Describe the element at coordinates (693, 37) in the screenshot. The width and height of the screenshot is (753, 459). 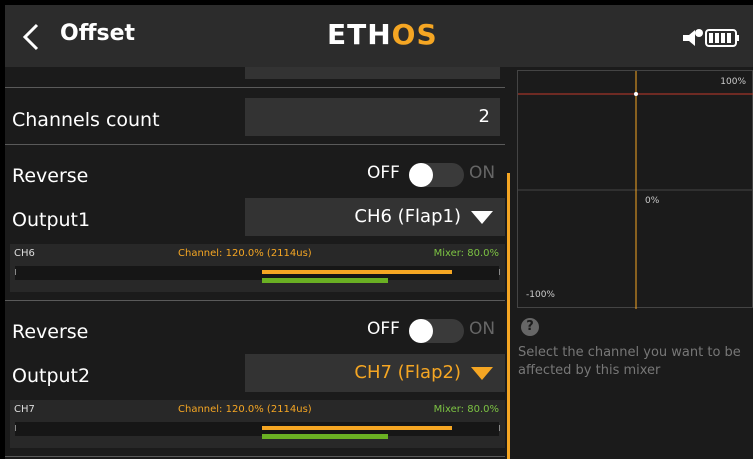
I see `speaker-icon` at that location.